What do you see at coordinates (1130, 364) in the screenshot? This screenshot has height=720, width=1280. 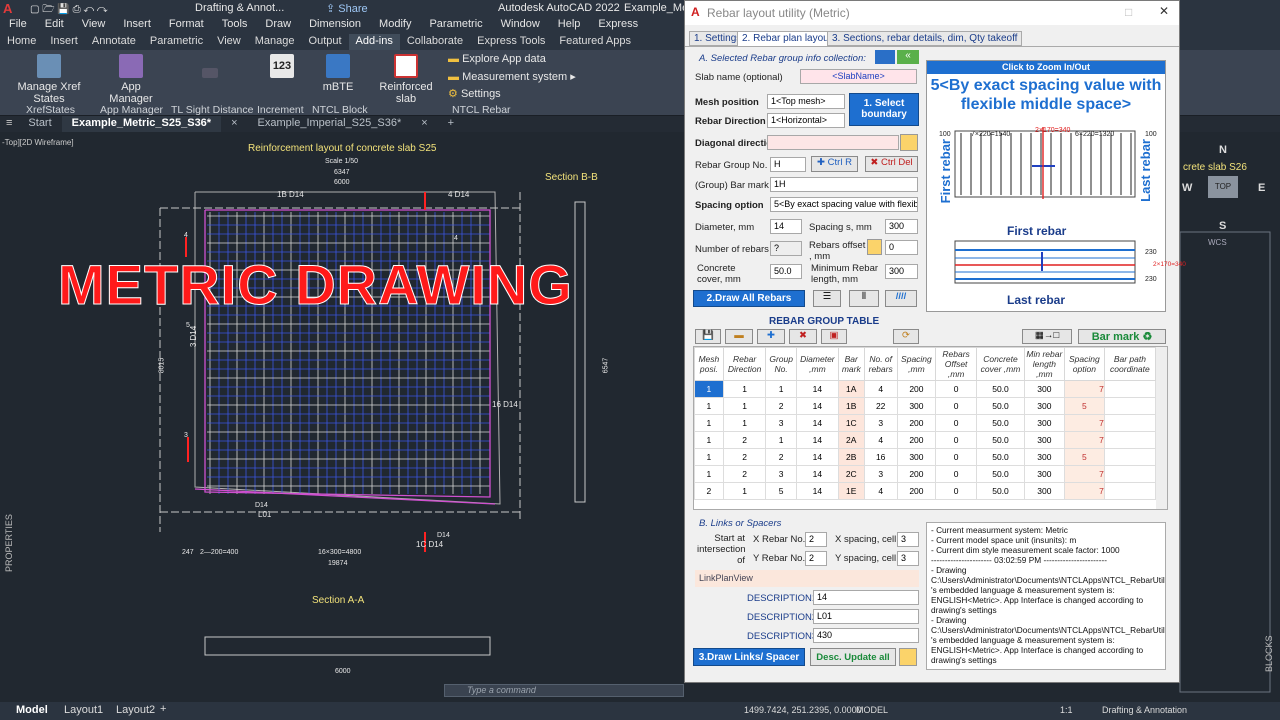 I see `column-header: Bar path coordinate` at bounding box center [1130, 364].